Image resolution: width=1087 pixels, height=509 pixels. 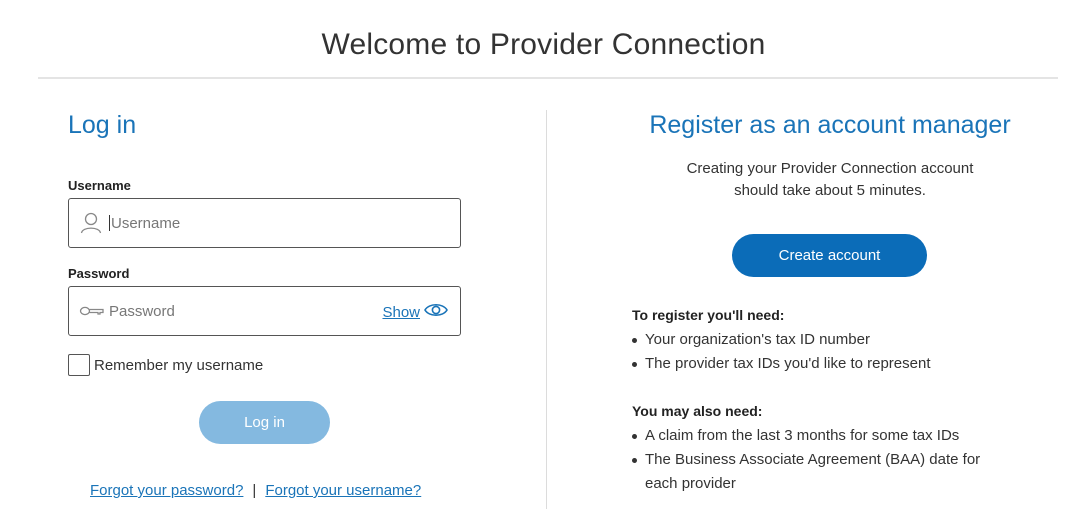 I want to click on show-label: Show, so click(x=401, y=312).